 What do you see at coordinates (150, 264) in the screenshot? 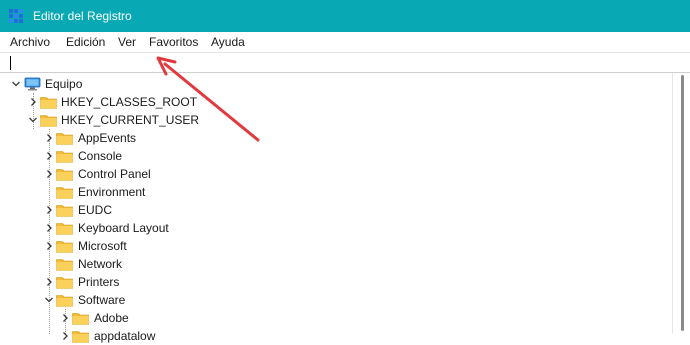
I see `tree-node-network: Network` at bounding box center [150, 264].